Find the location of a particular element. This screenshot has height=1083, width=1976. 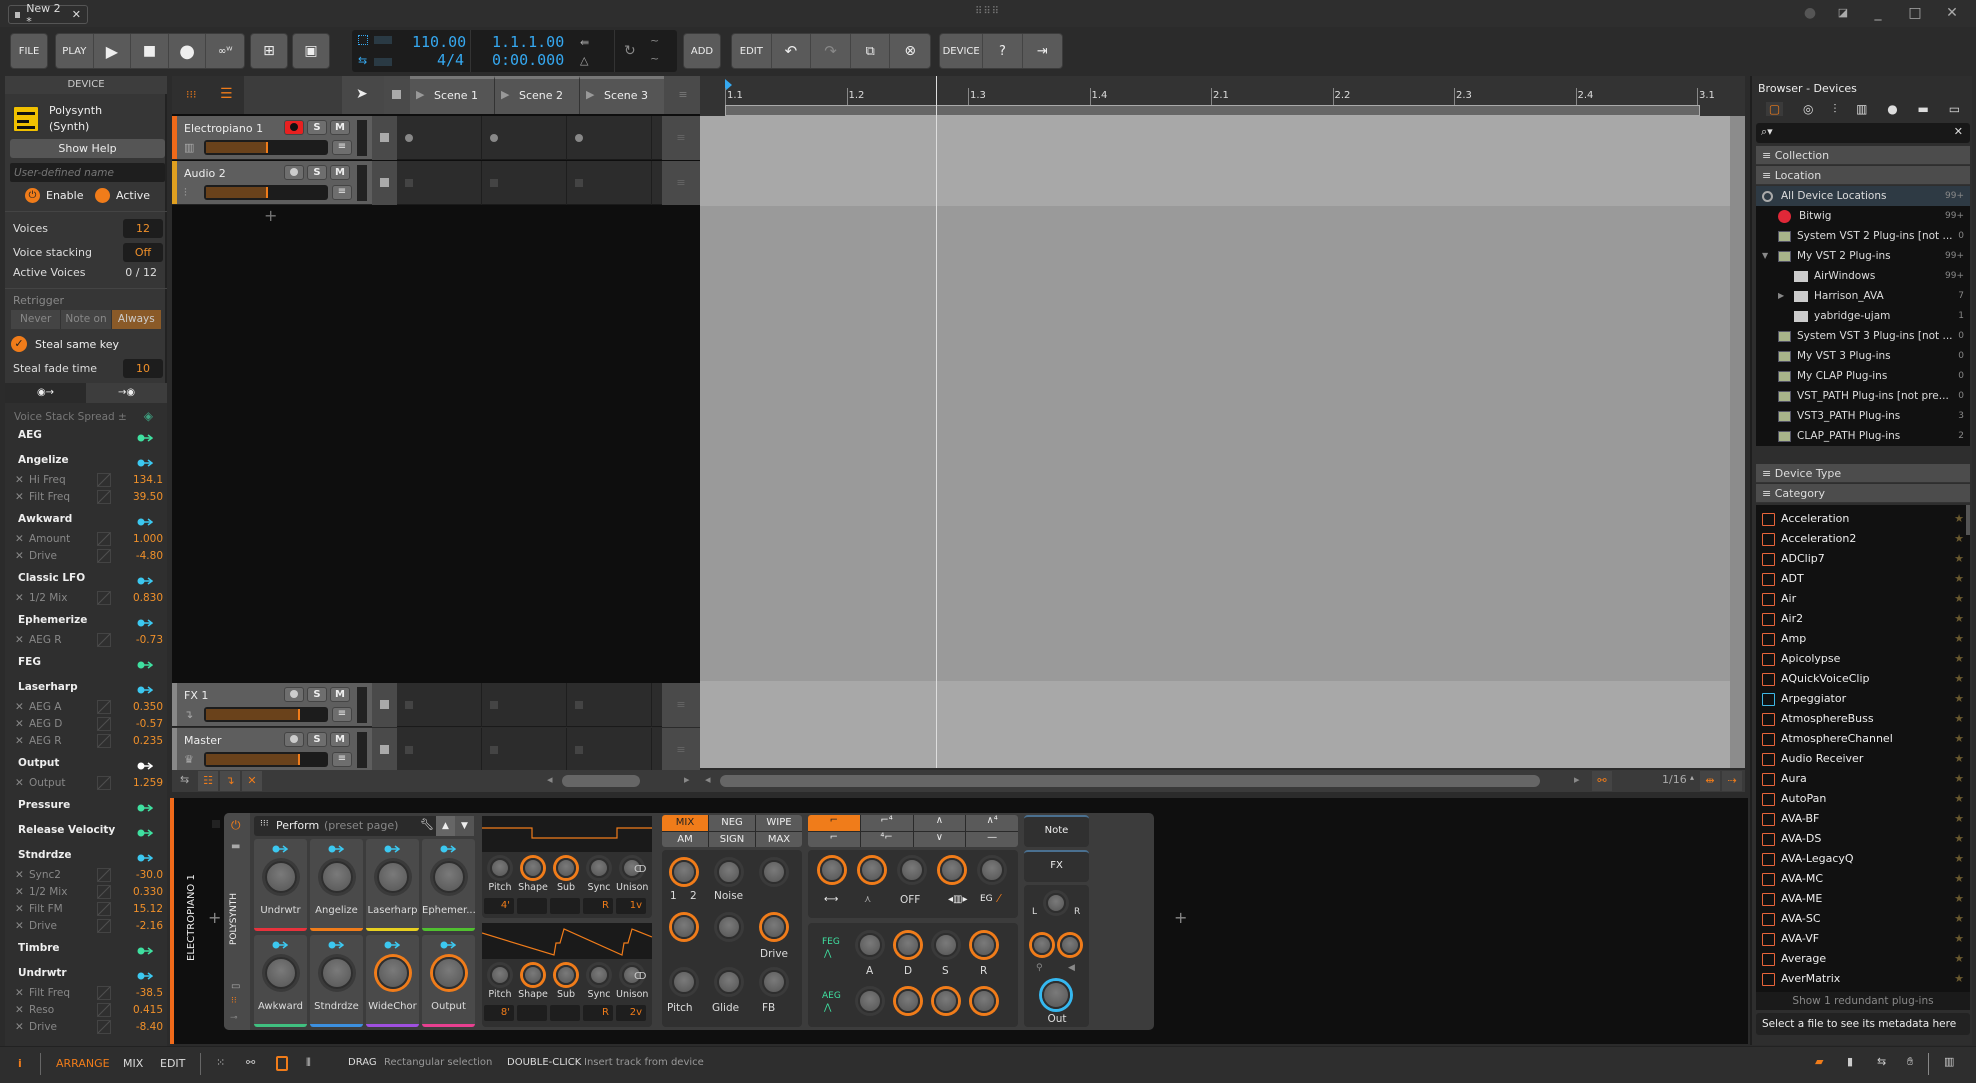

param-amount: 1.000 is located at coordinates (144, 539).